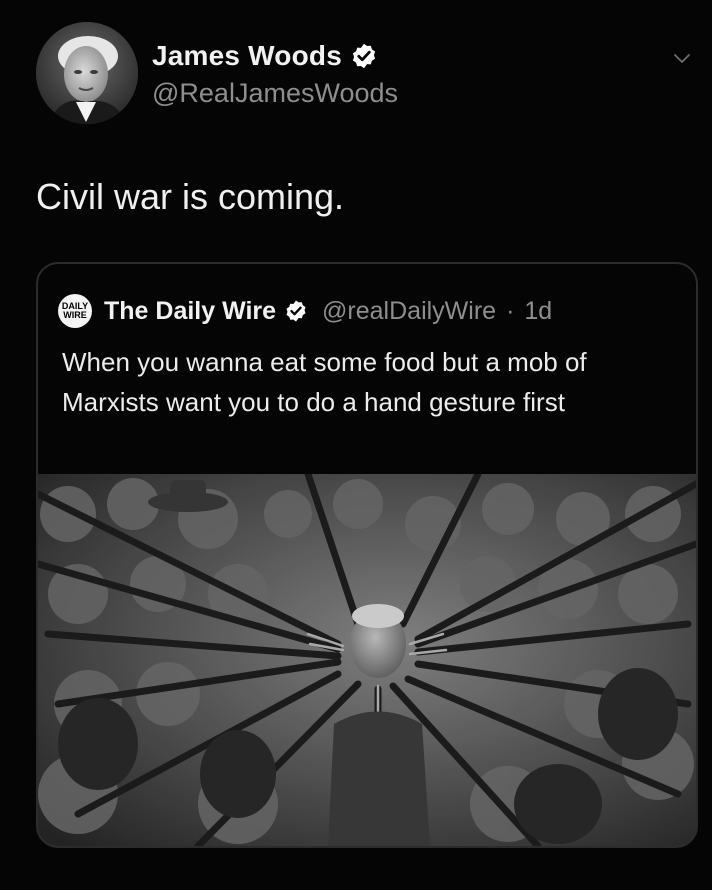 This screenshot has width=712, height=890. Describe the element at coordinates (247, 56) in the screenshot. I see `author-name: James Woods` at that location.